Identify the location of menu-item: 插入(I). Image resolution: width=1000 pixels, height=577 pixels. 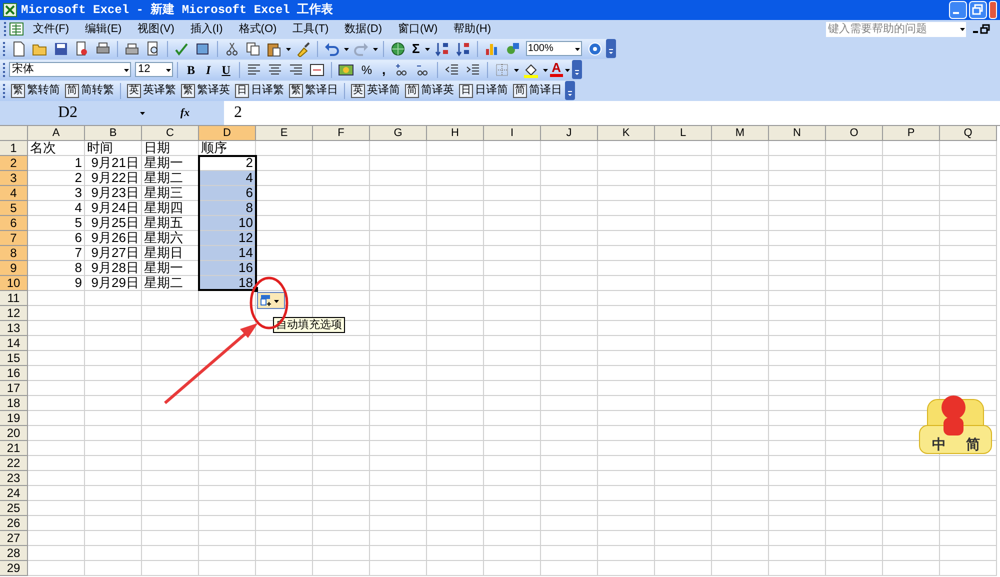
(206, 29).